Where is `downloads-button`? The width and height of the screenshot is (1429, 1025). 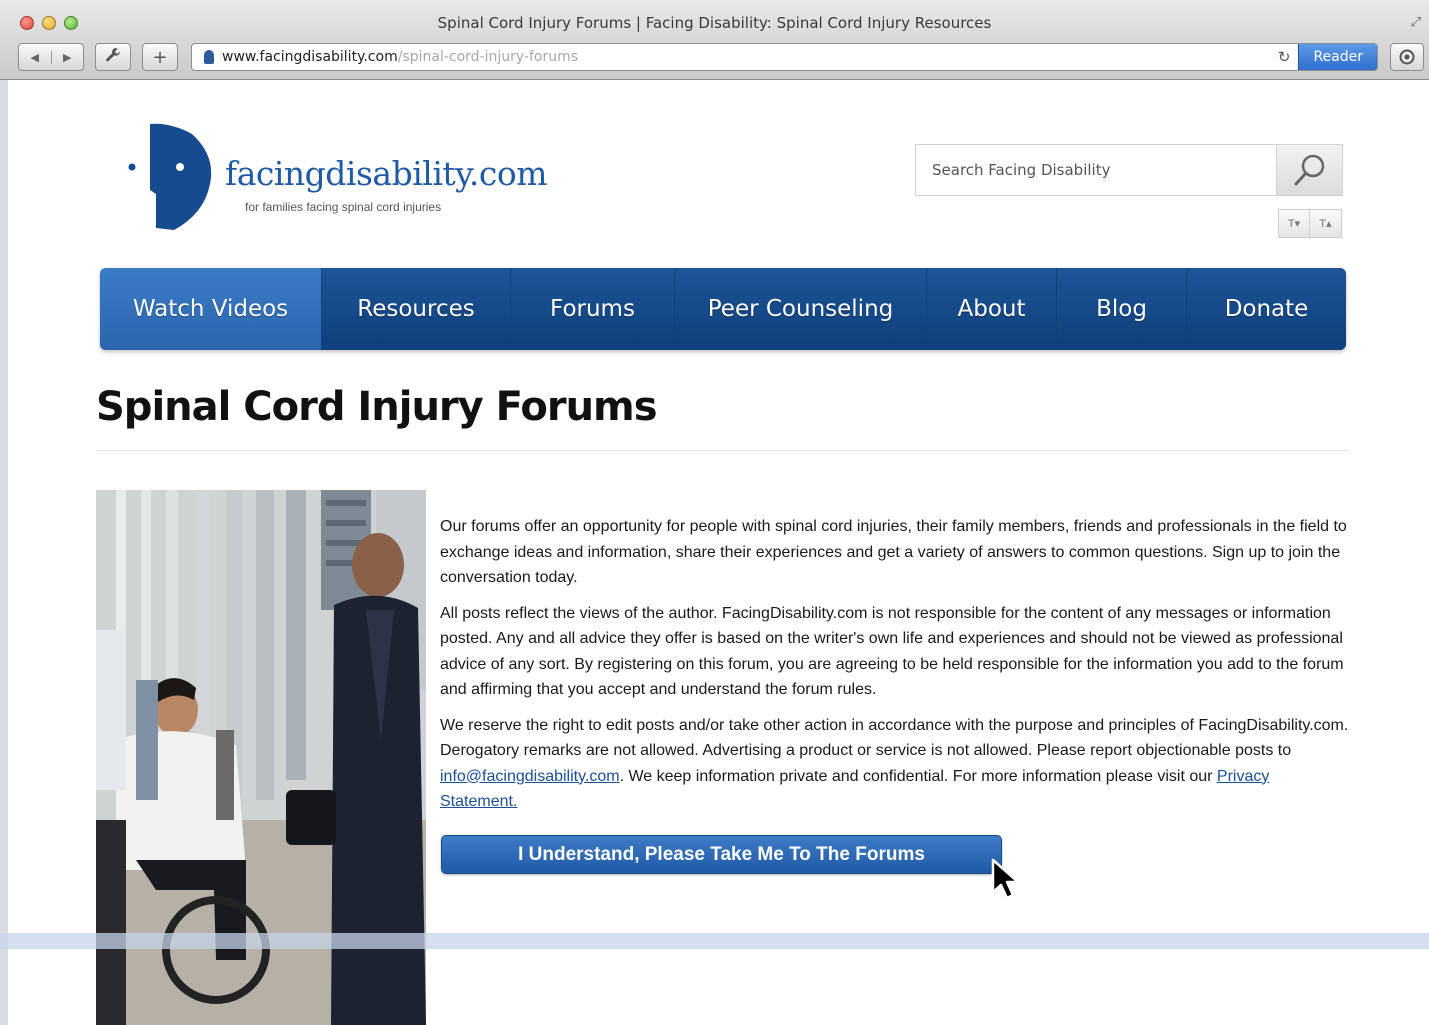
downloads-button is located at coordinates (1407, 57).